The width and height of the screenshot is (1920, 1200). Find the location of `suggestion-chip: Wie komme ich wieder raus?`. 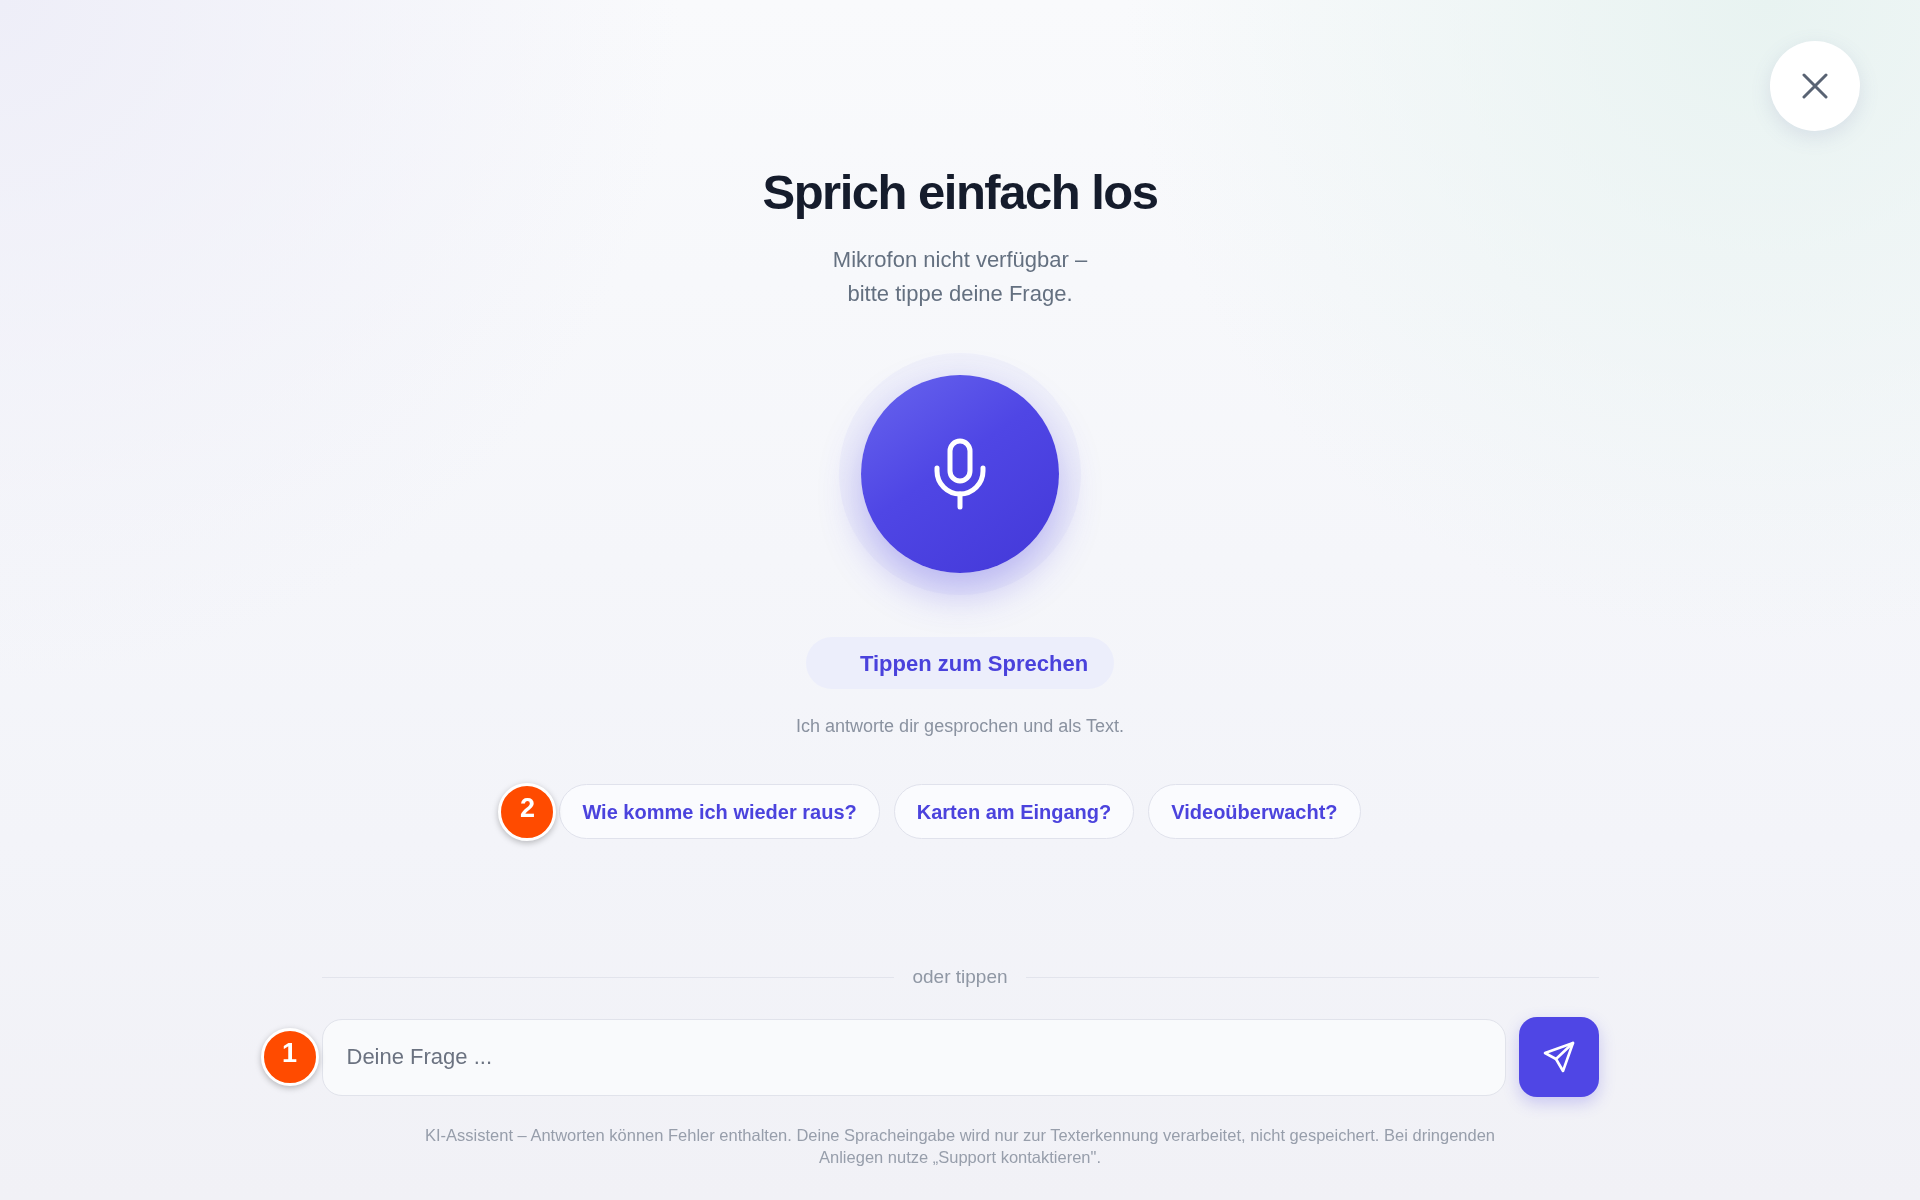

suggestion-chip: Wie komme ich wieder raus? is located at coordinates (719, 811).